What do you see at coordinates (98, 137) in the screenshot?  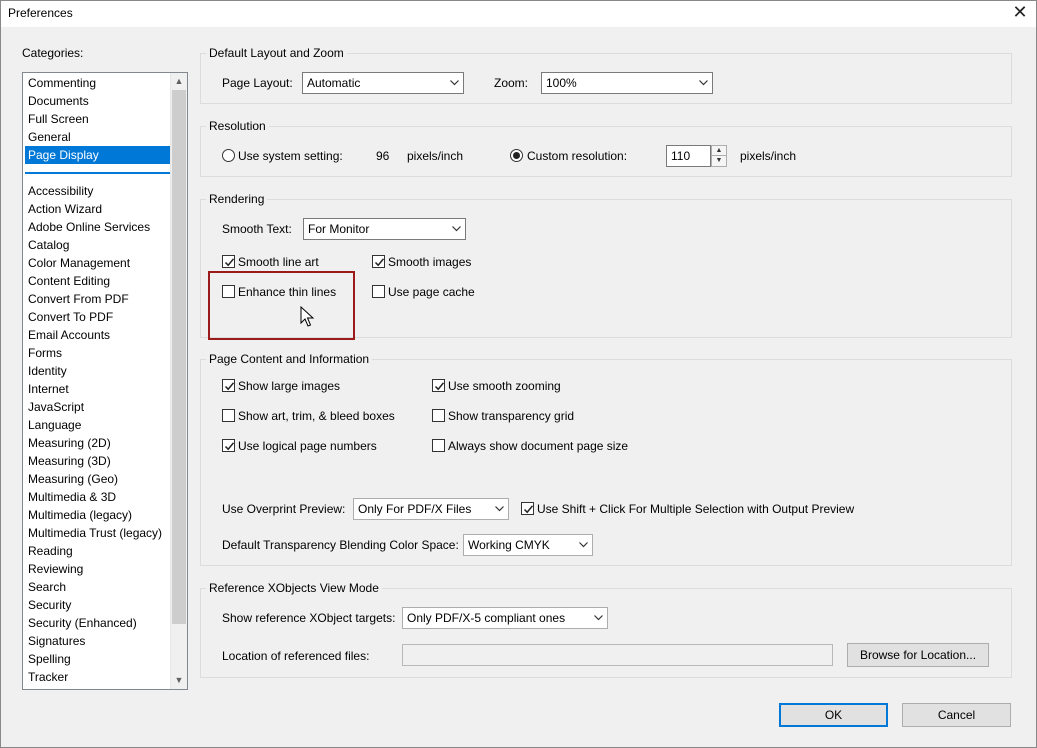 I see `category-item-general: General` at bounding box center [98, 137].